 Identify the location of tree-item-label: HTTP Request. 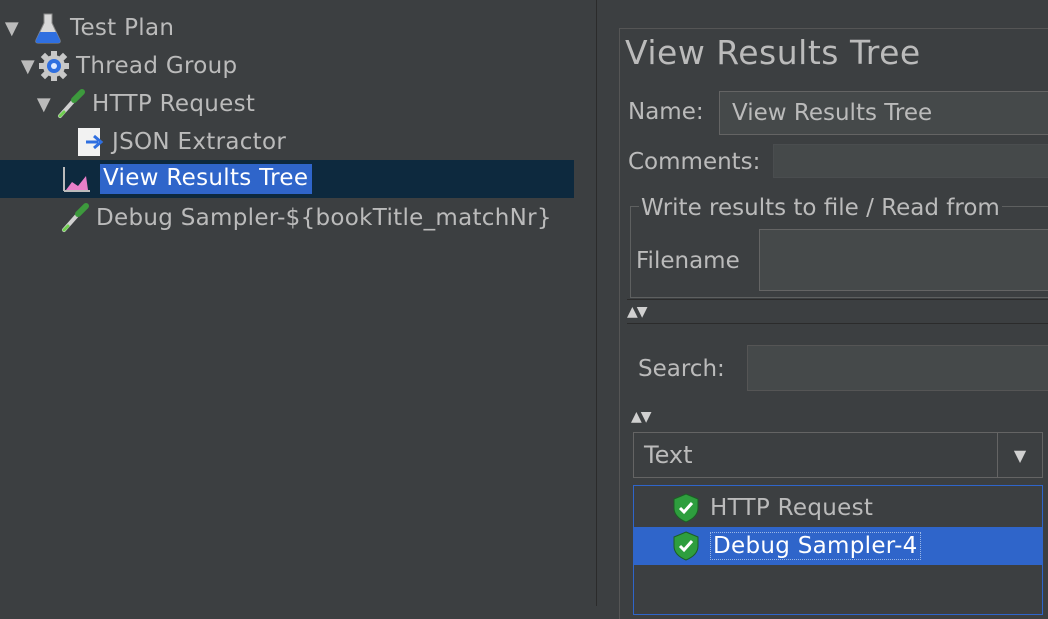
(174, 104).